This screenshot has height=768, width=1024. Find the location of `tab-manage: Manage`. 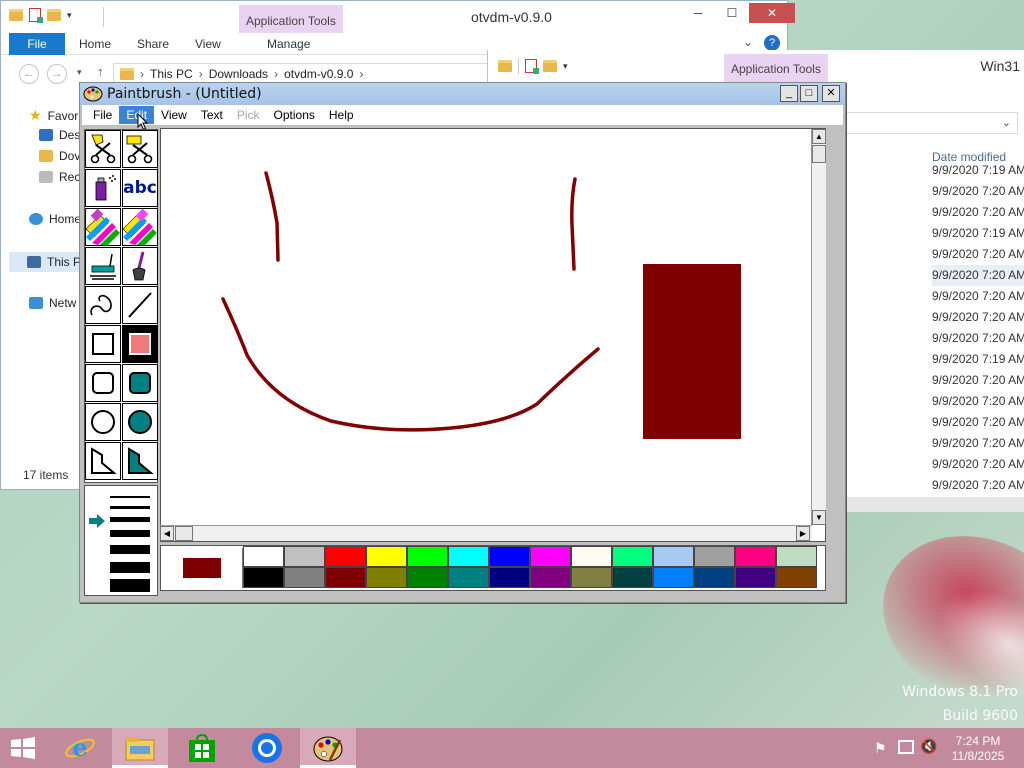

tab-manage: Manage is located at coordinates (288, 44).